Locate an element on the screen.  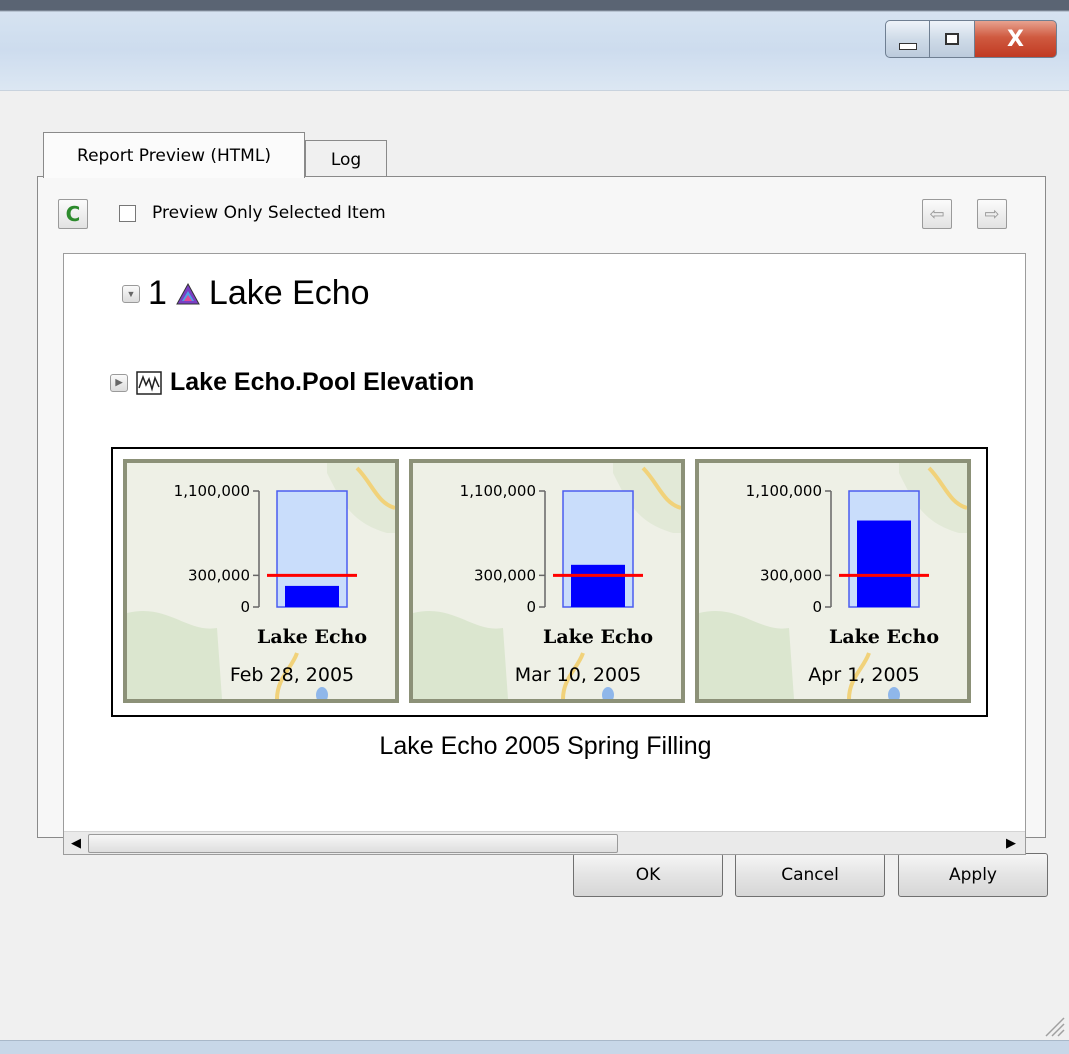
ok-button: OK is located at coordinates (648, 875).